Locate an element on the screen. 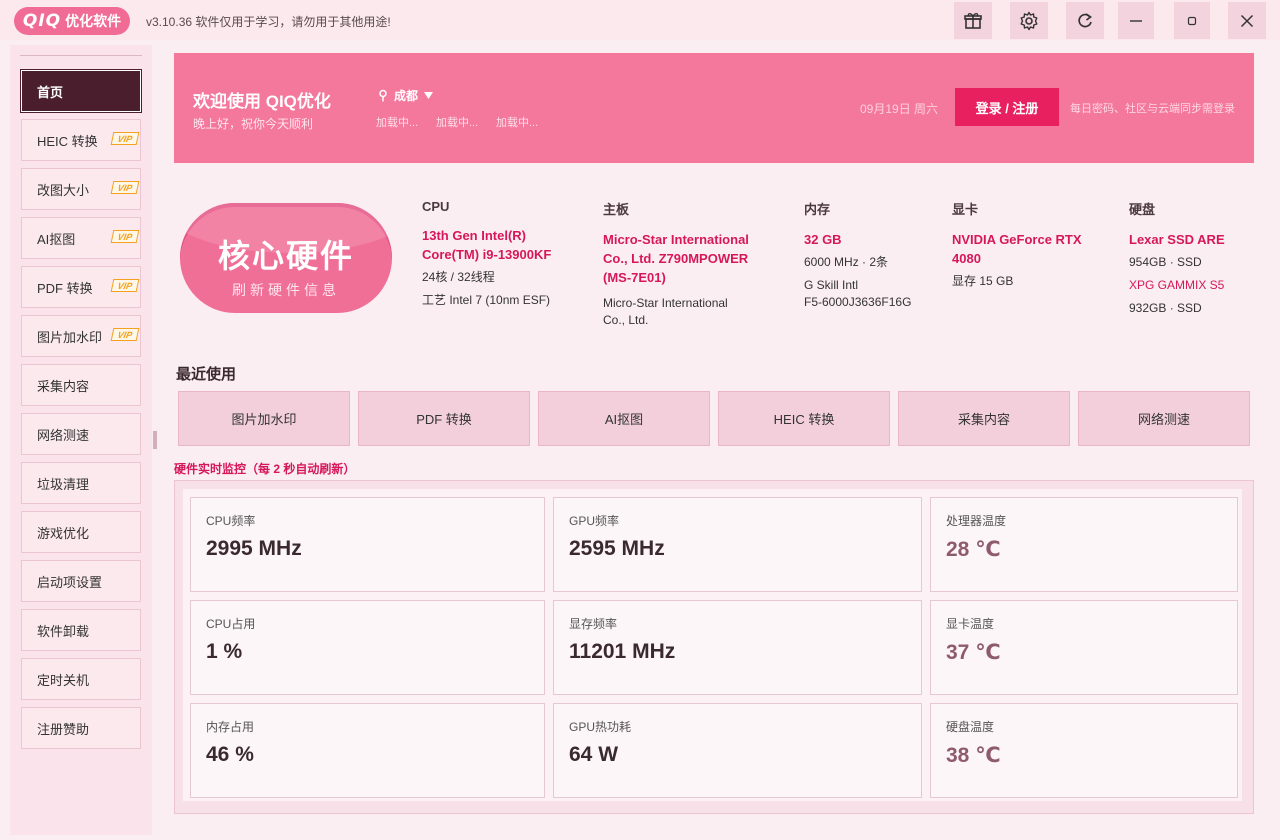 This screenshot has height=840, width=1280. sidebar-item-label: 定时关机 is located at coordinates (63, 680).